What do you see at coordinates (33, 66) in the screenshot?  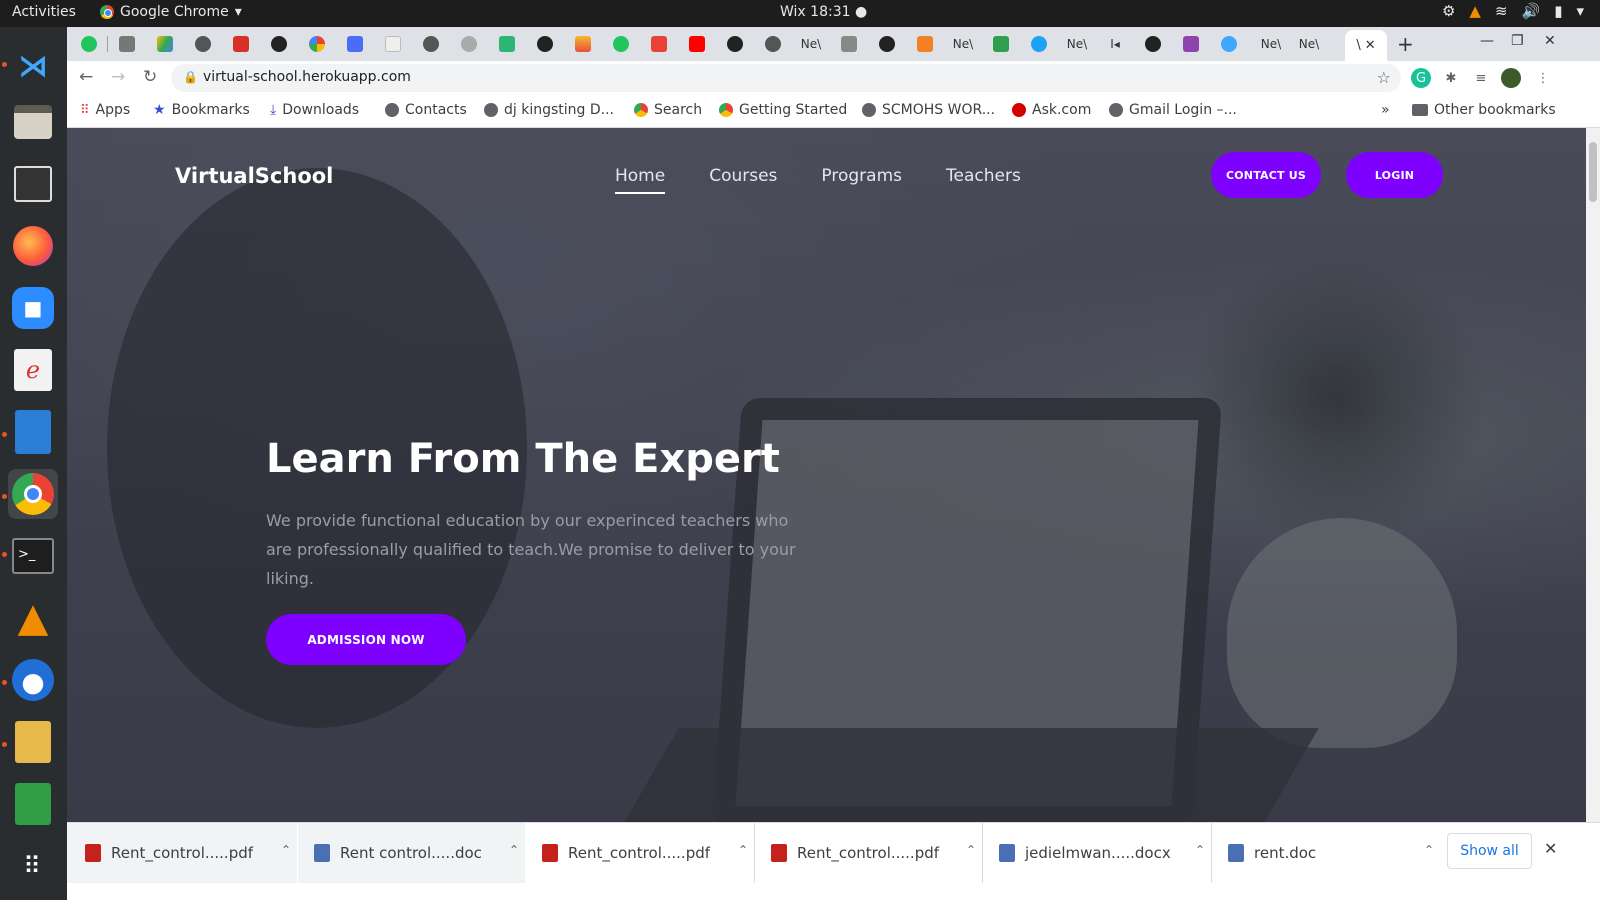 I see `vscode-icon: ⋊` at bounding box center [33, 66].